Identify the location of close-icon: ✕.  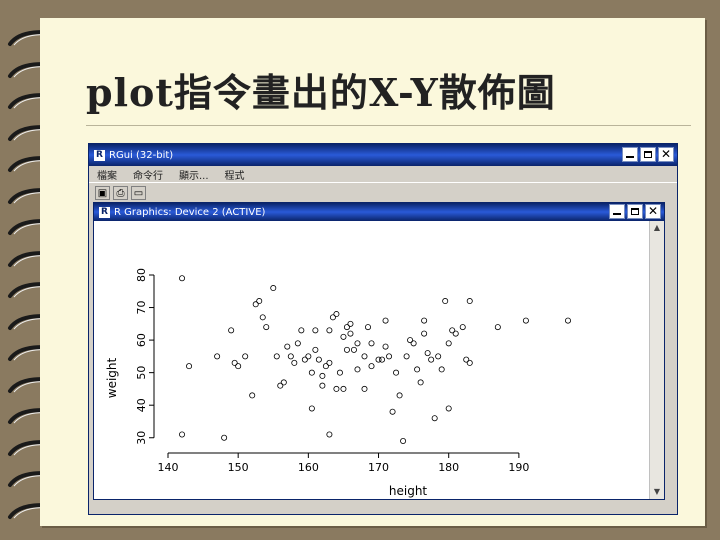
(666, 154).